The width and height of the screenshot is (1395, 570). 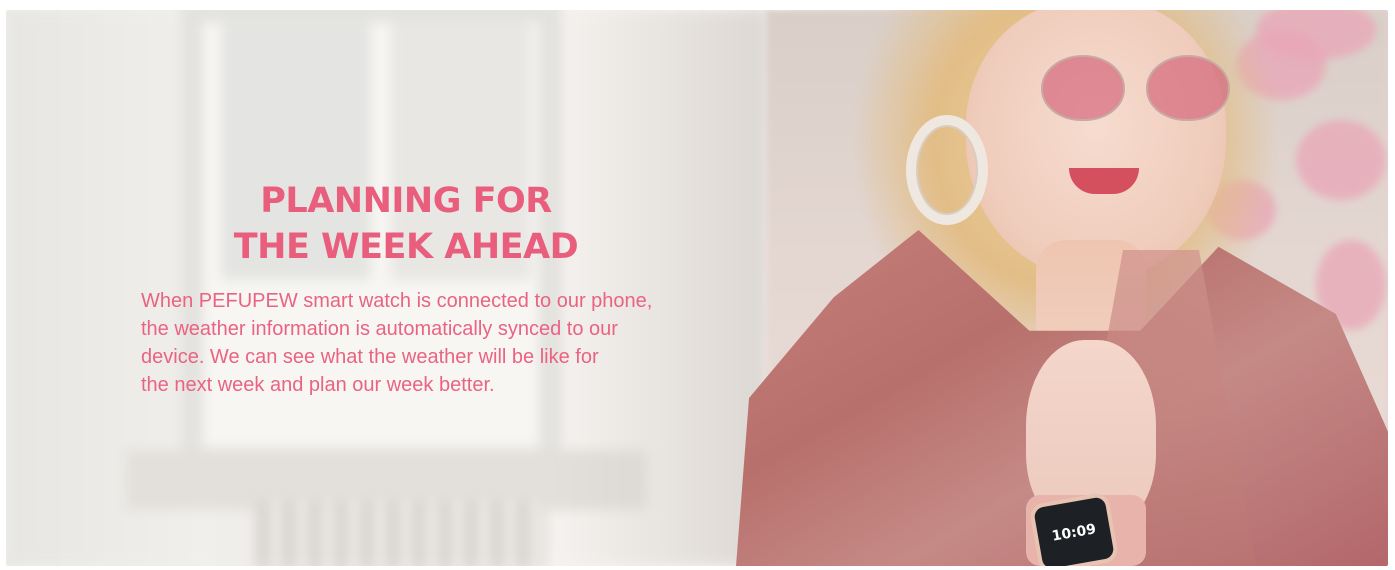 What do you see at coordinates (406, 247) in the screenshot?
I see `headline-line-2: THE WEEK AHEAD` at bounding box center [406, 247].